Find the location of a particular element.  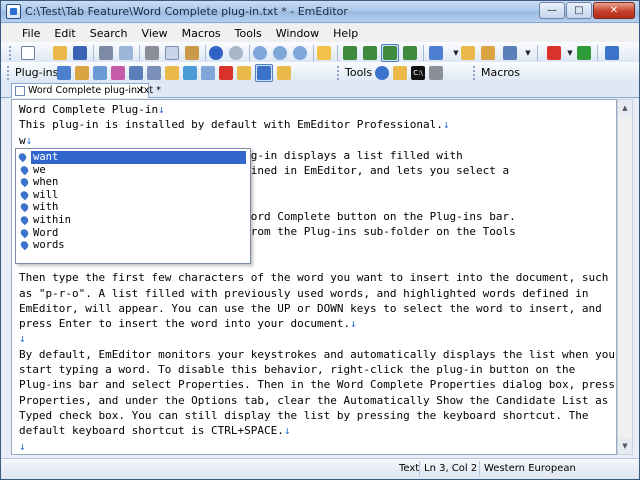

candidate-label: when is located at coordinates (46, 182).